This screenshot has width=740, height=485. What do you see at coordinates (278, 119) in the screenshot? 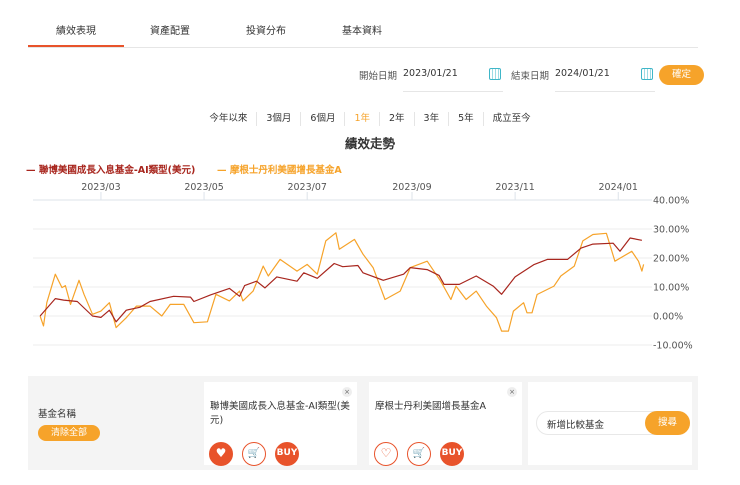
I see `period-3m: 3個月` at bounding box center [278, 119].